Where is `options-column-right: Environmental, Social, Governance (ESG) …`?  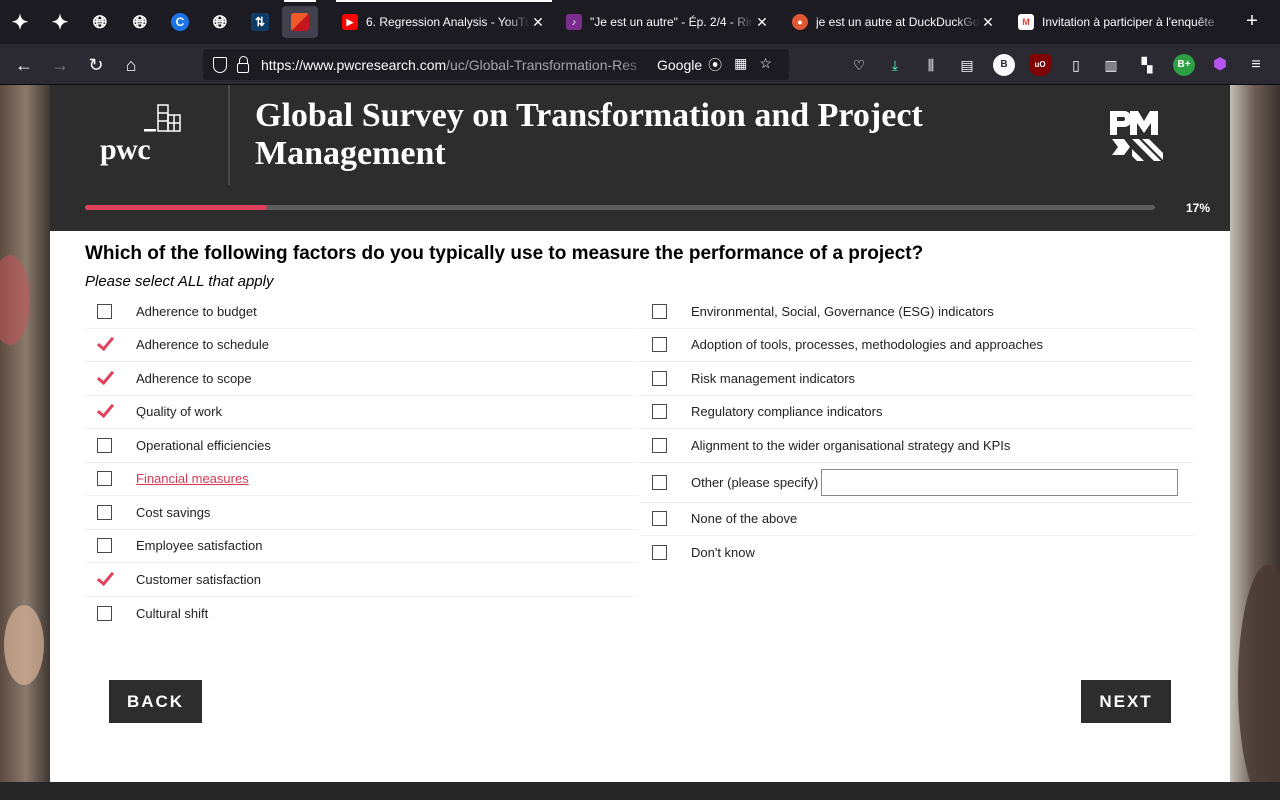 options-column-right: Environmental, Social, Governance (ESG) … is located at coordinates (917, 432).